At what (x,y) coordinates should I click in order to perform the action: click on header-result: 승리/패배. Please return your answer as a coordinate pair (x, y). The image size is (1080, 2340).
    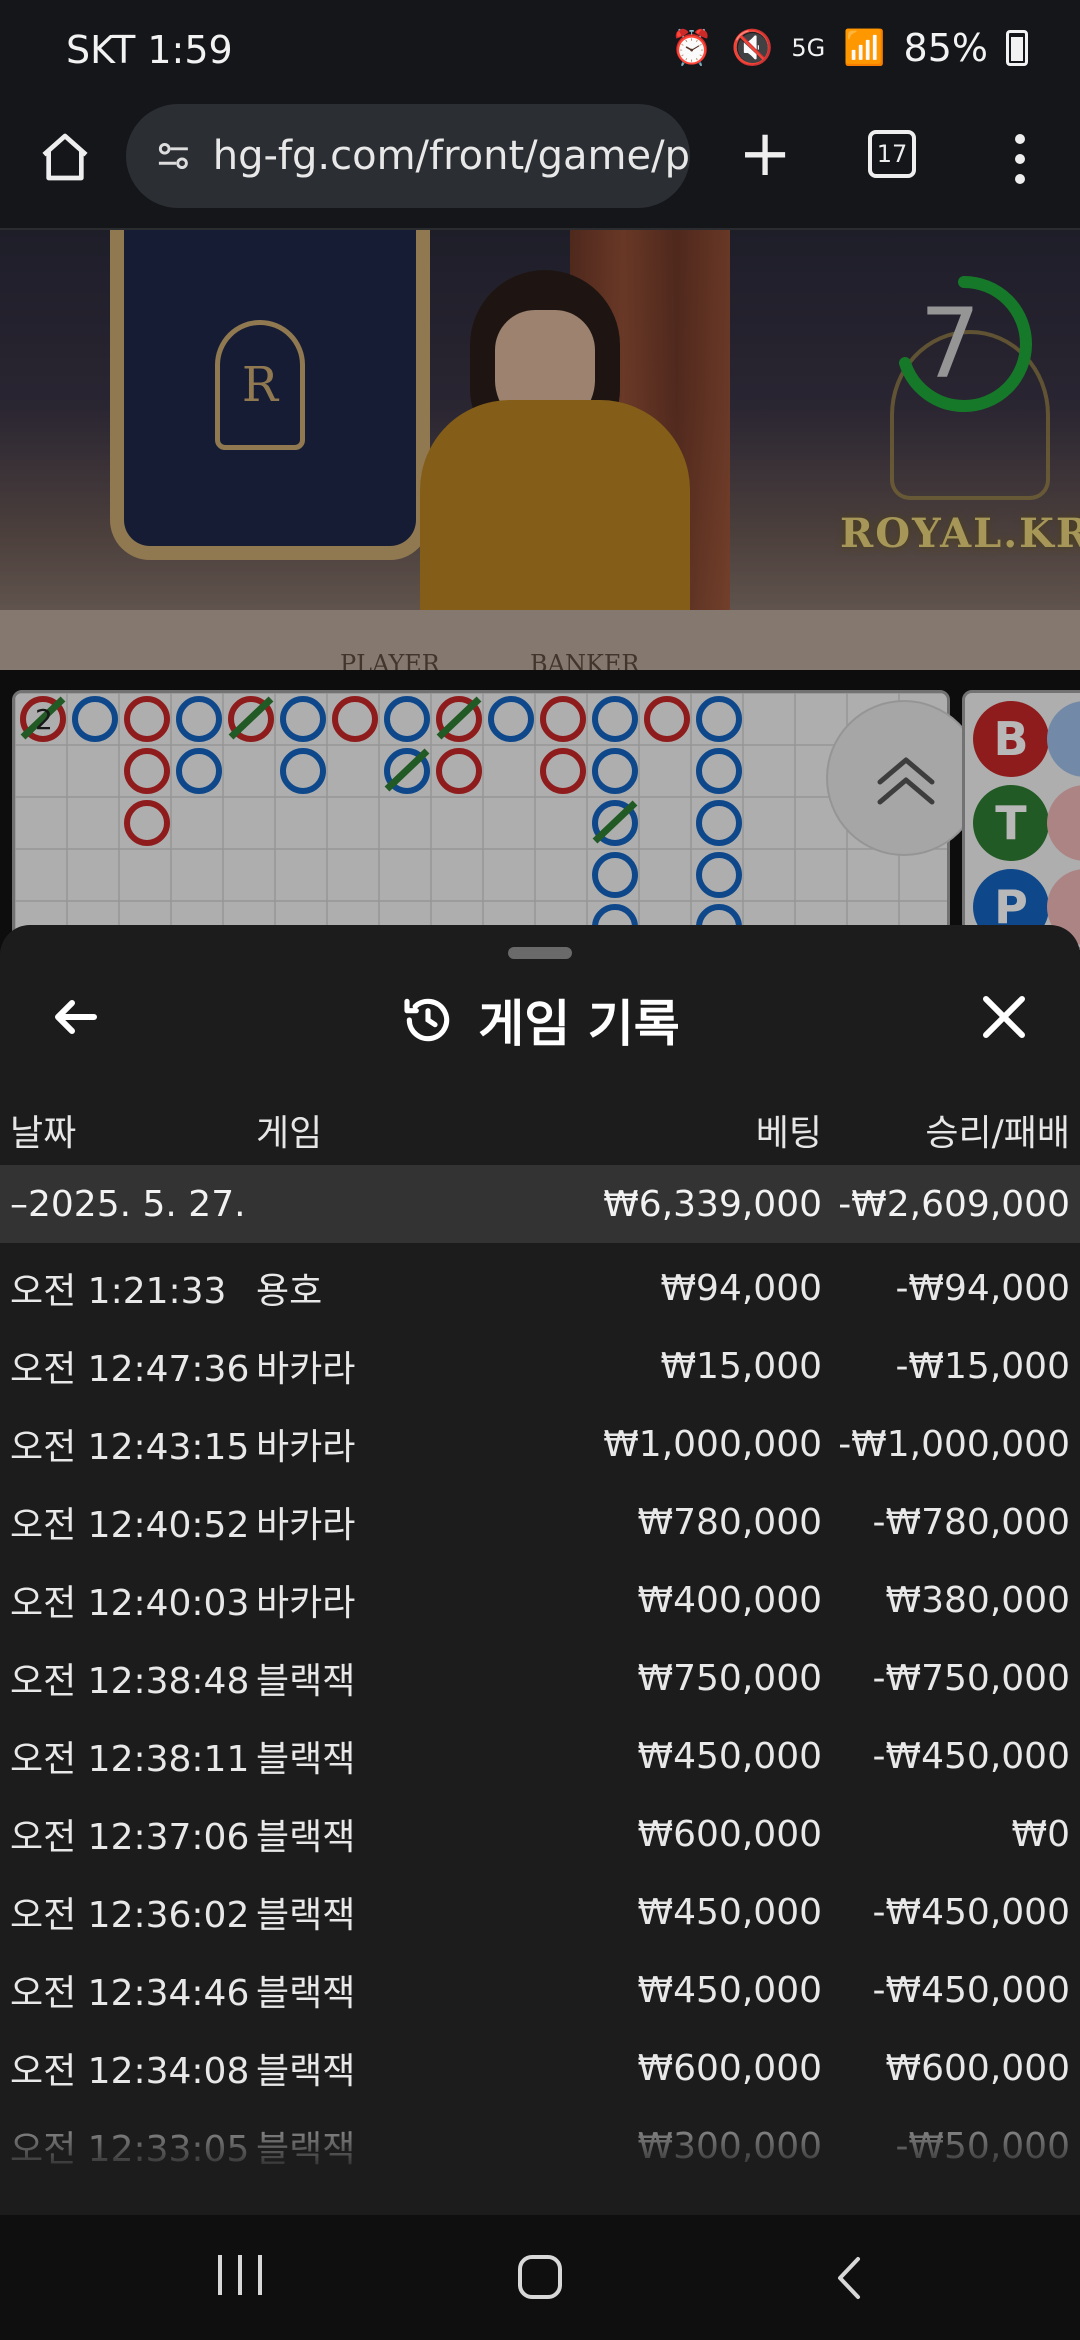
    Looking at the image, I should click on (997, 1130).